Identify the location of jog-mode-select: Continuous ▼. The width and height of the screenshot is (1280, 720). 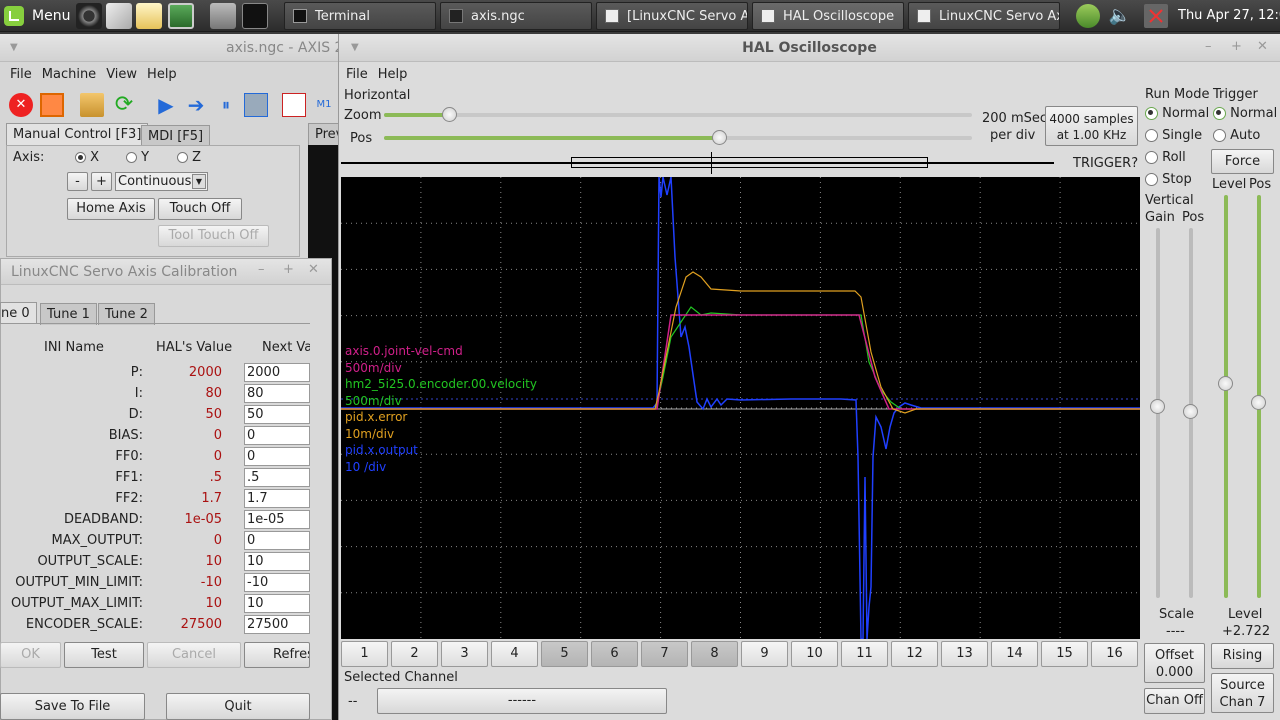
(161, 181).